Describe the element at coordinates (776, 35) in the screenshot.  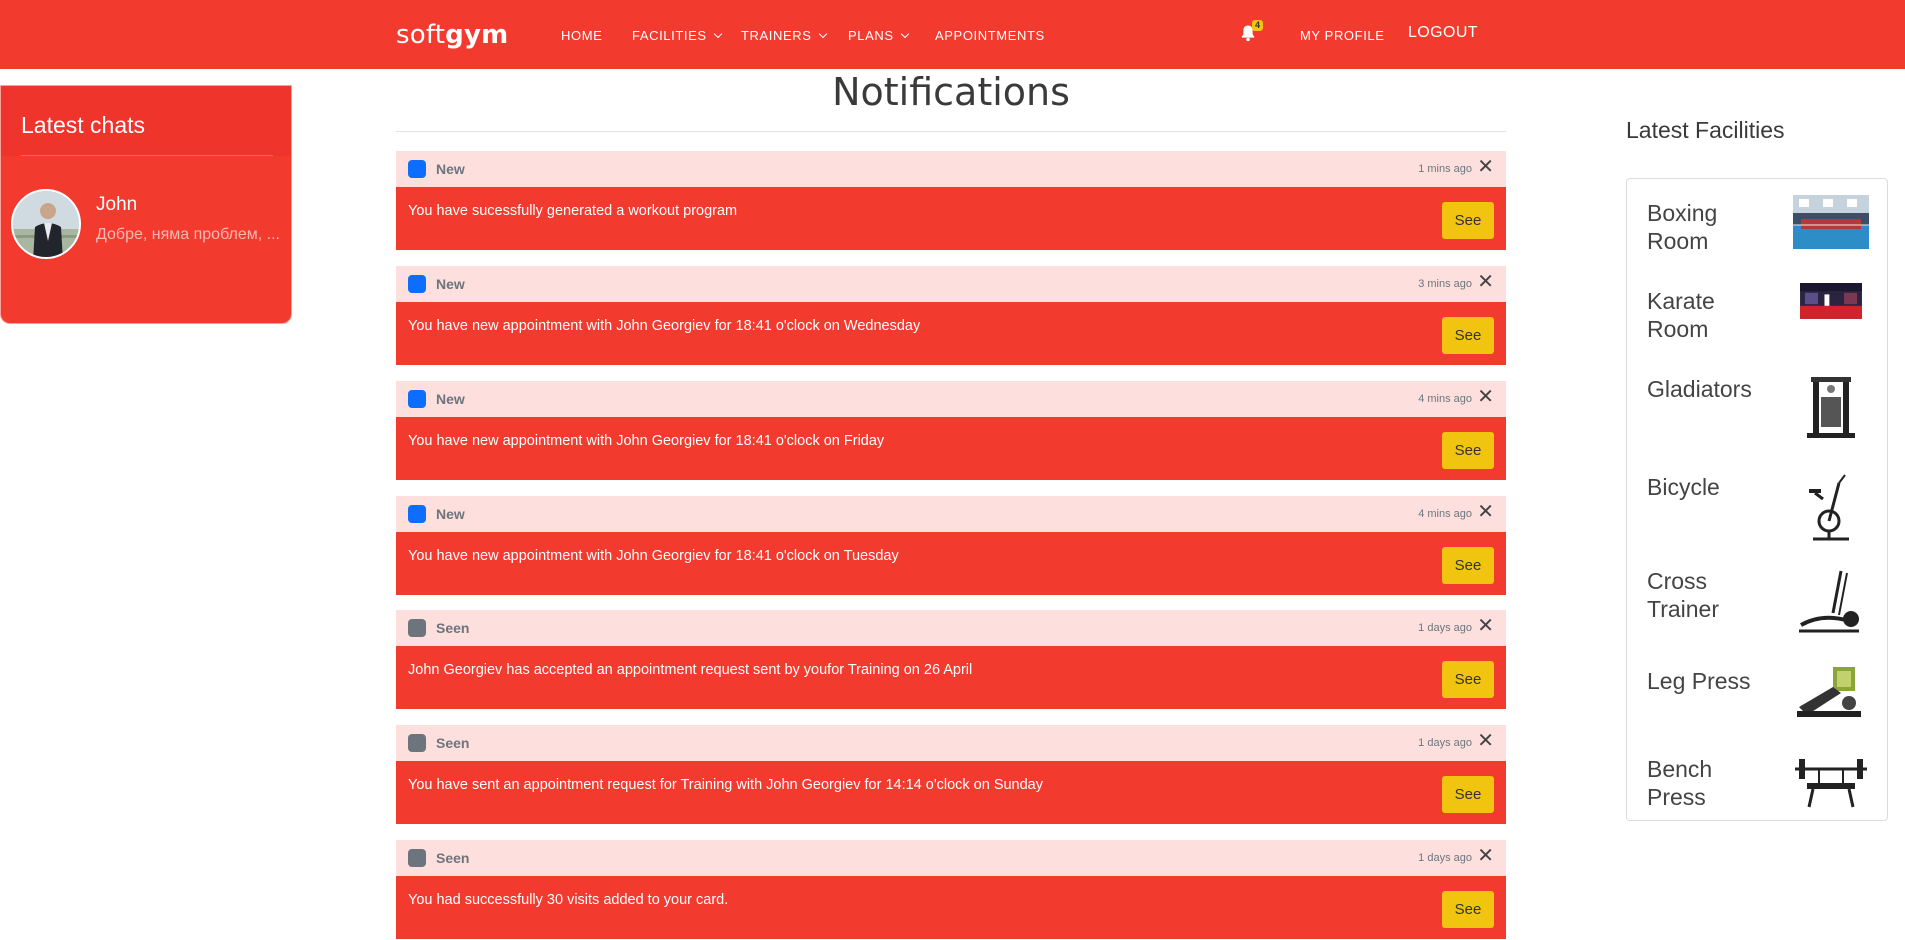
I see `nav-trainers-label: TRAINERS` at that location.